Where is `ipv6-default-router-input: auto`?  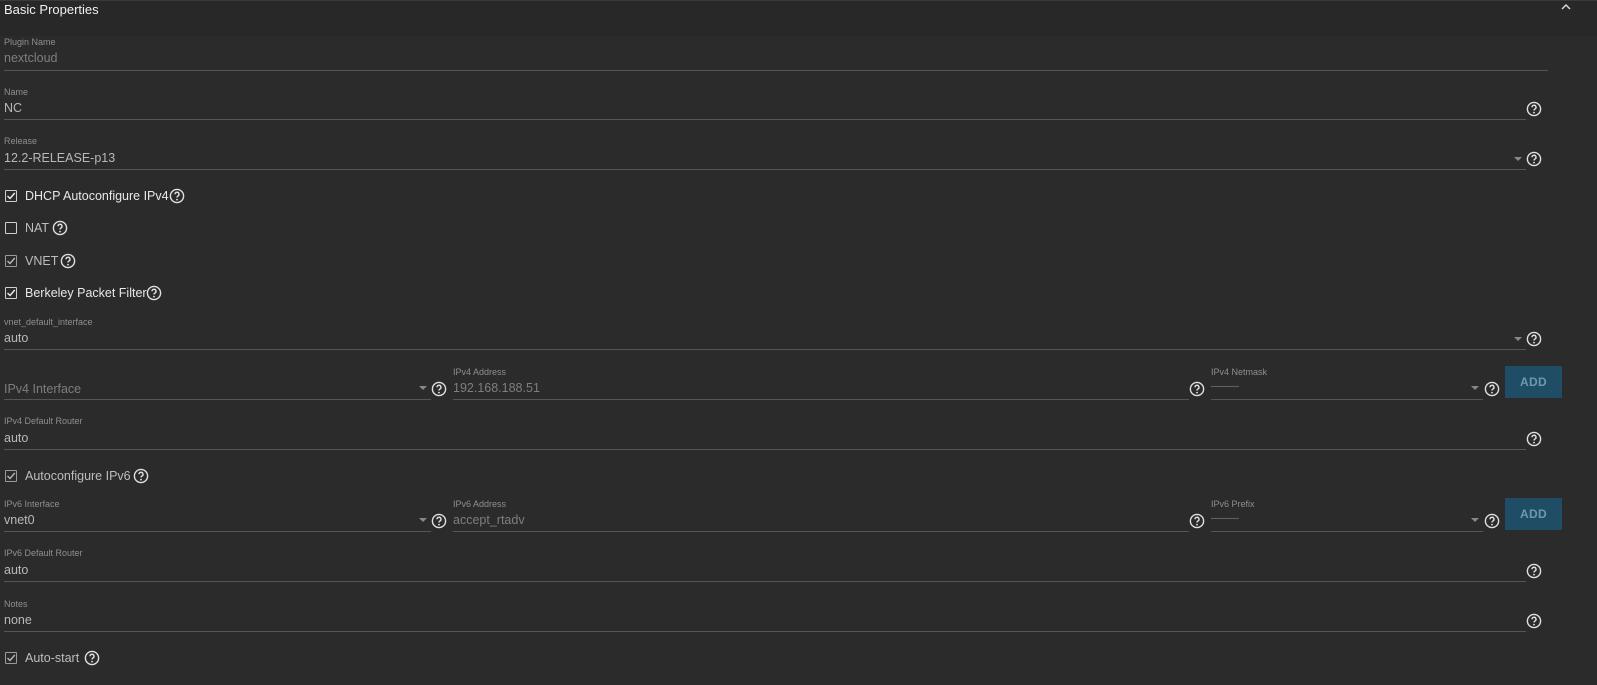 ipv6-default-router-input: auto is located at coordinates (16, 570).